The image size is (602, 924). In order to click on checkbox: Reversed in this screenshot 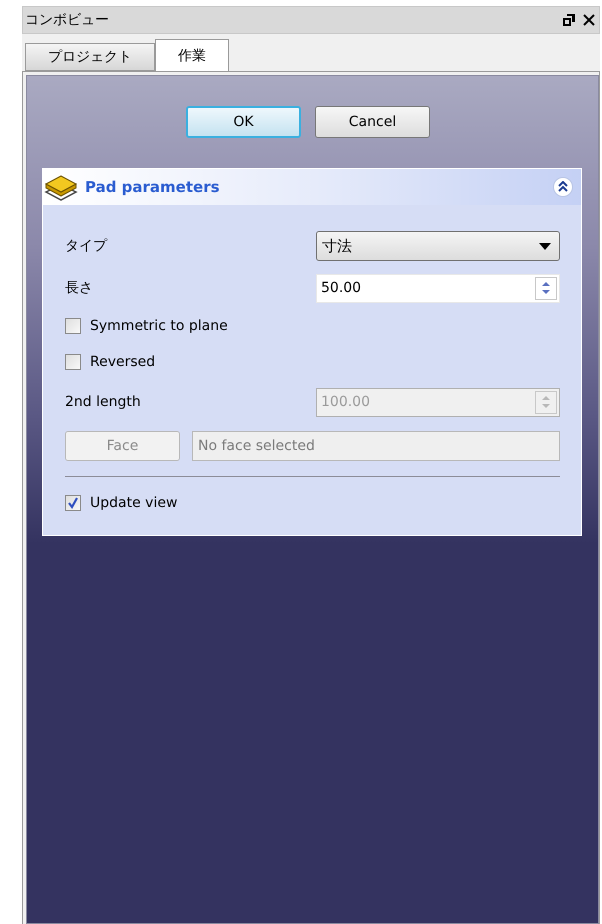, I will do `click(110, 362)`.